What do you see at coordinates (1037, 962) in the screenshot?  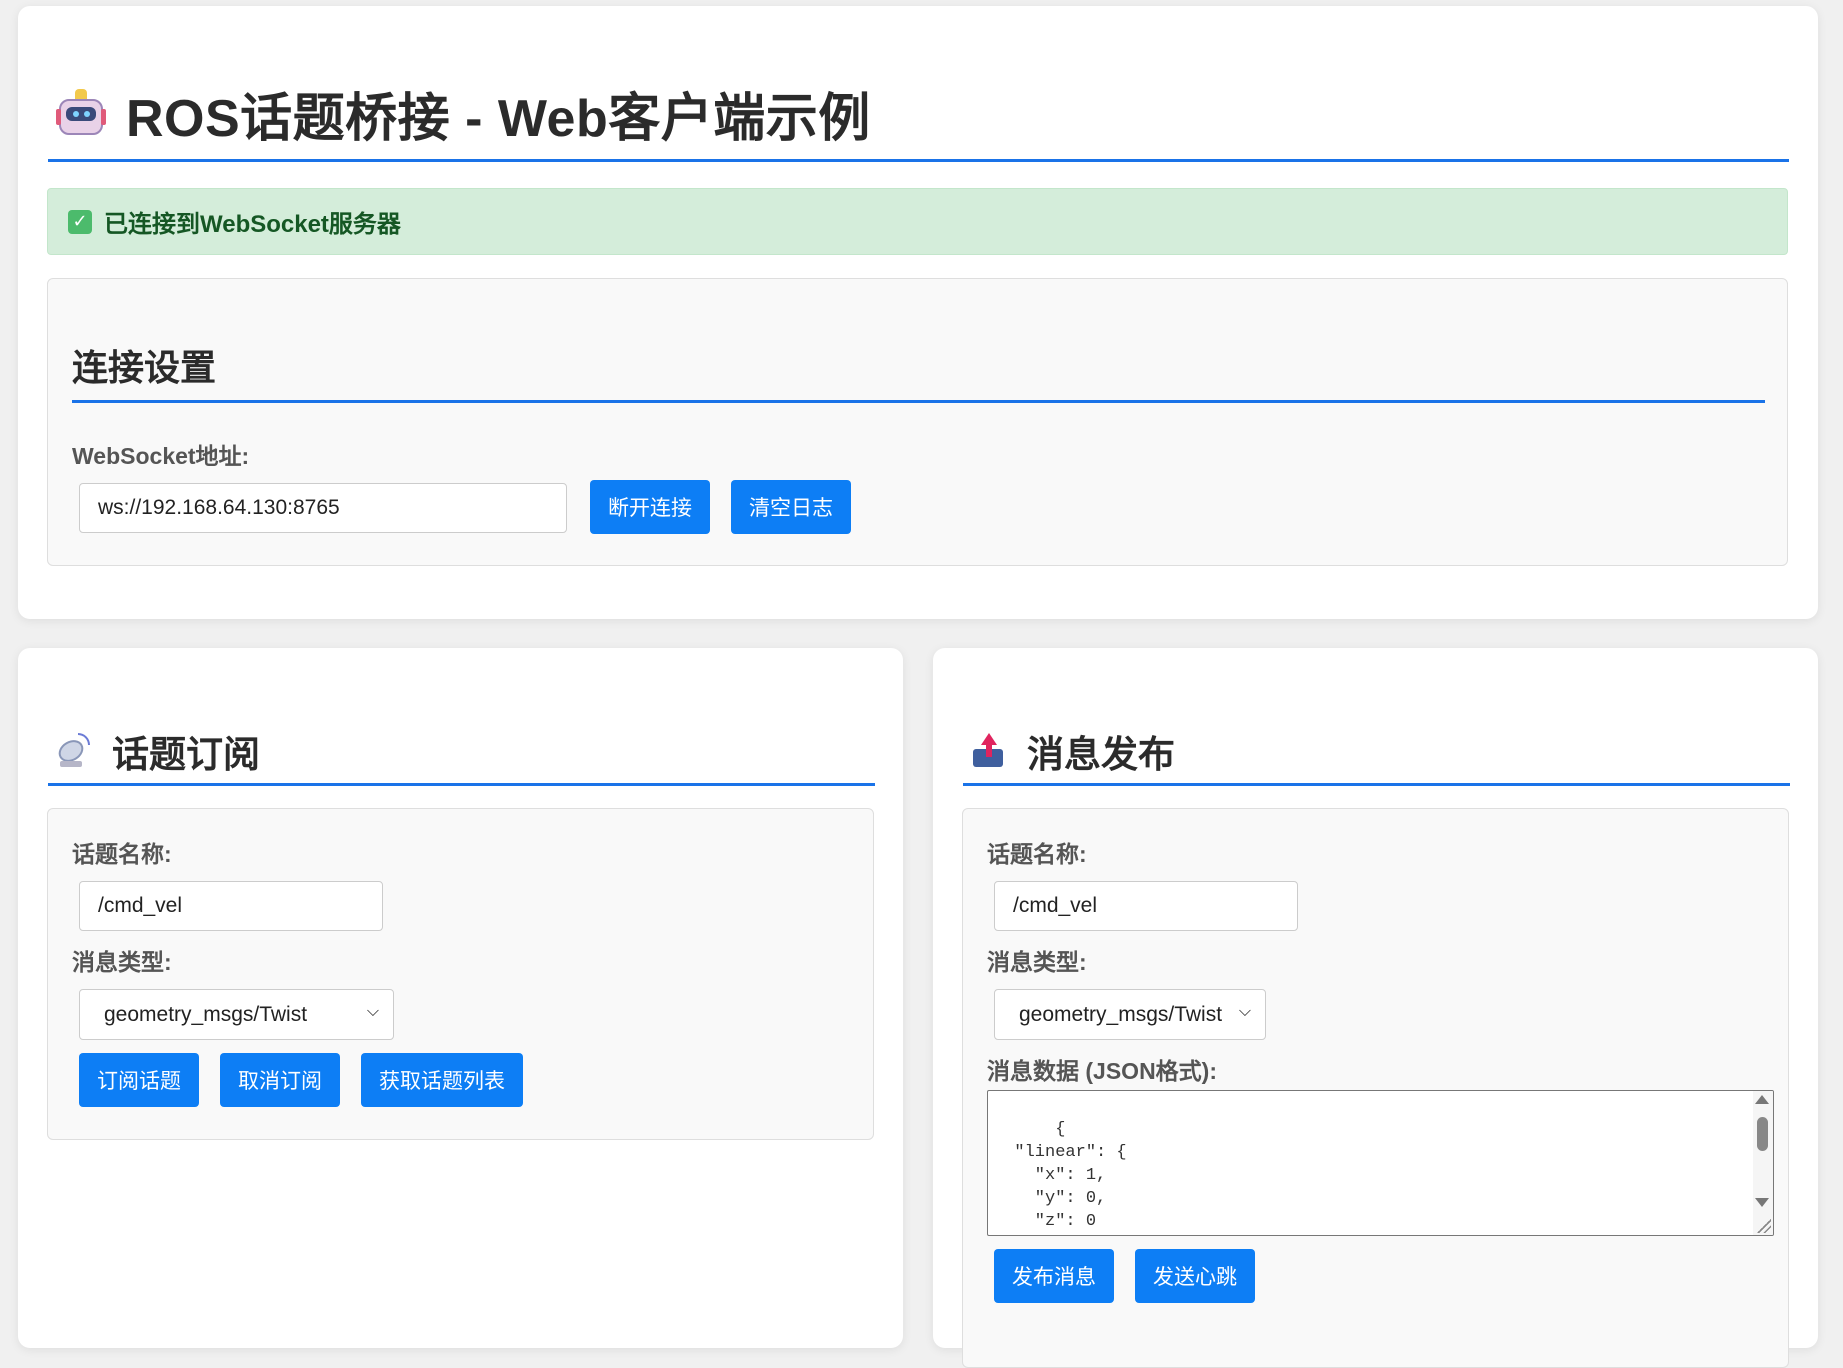 I see `pub-type-label: 消息类型:` at bounding box center [1037, 962].